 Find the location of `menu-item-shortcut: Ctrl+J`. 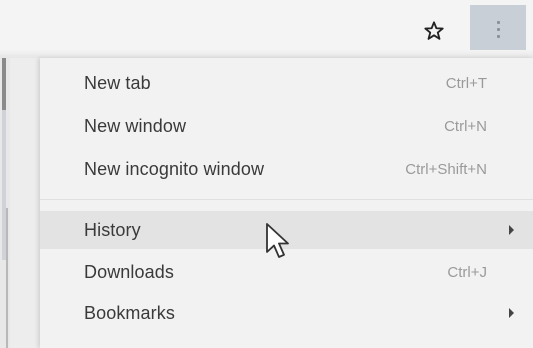

menu-item-shortcut: Ctrl+J is located at coordinates (467, 272).